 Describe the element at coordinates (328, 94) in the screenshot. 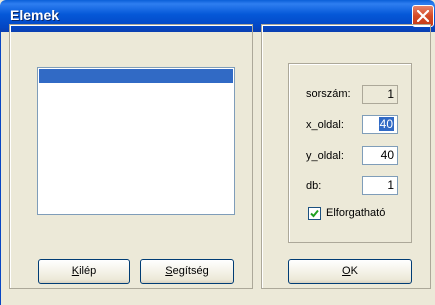

I see `sorszam-label: sorszám:` at that location.